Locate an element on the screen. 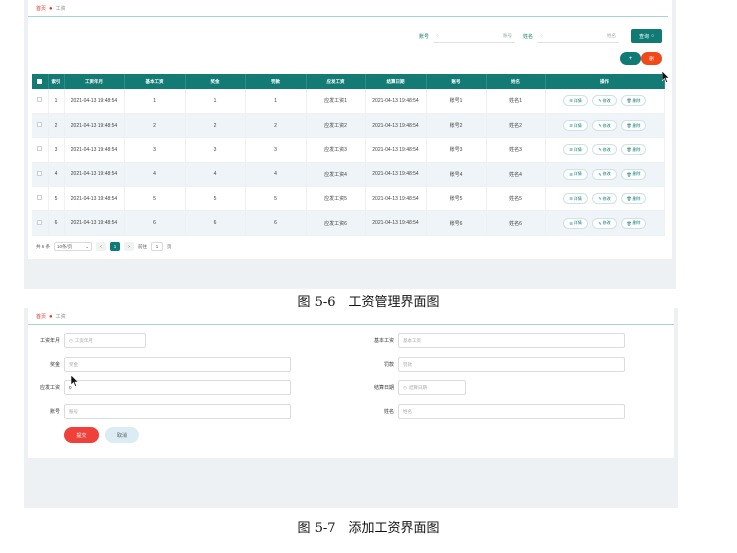 This screenshot has height=553, width=737. cell-bonus: 5 is located at coordinates (215, 199).